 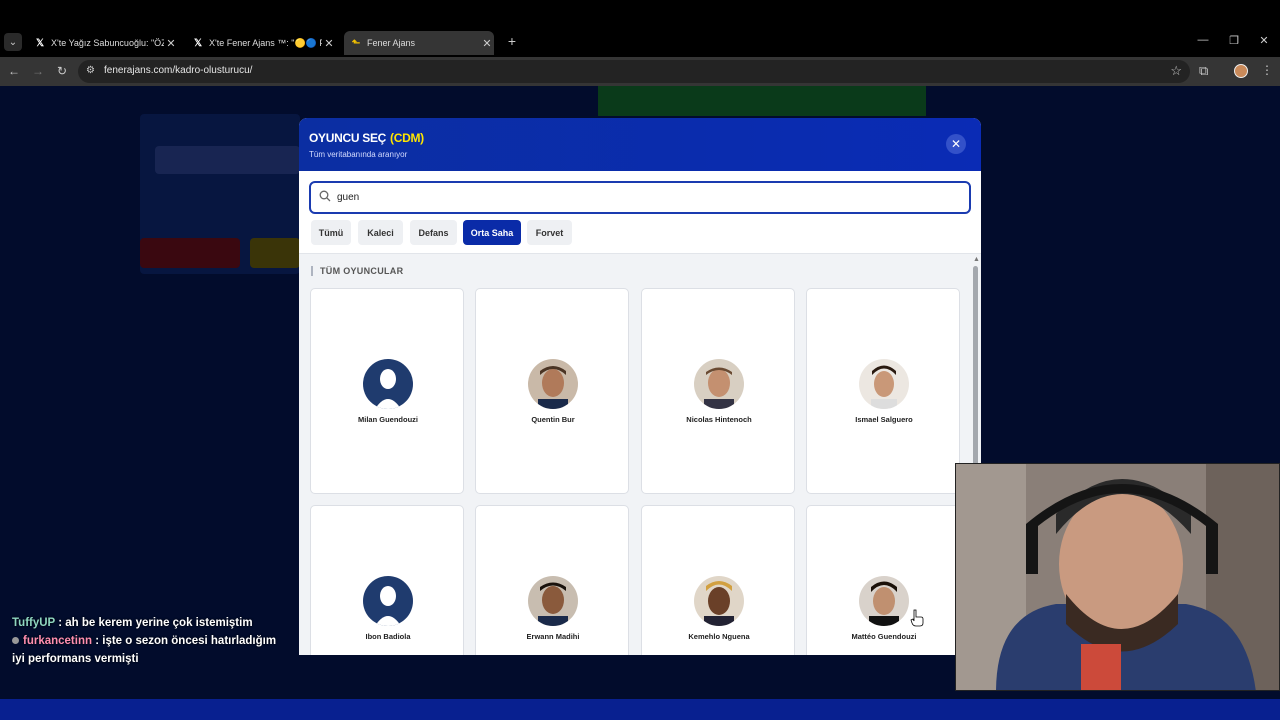 What do you see at coordinates (407, 138) in the screenshot?
I see `position-badge: (CDM)` at bounding box center [407, 138].